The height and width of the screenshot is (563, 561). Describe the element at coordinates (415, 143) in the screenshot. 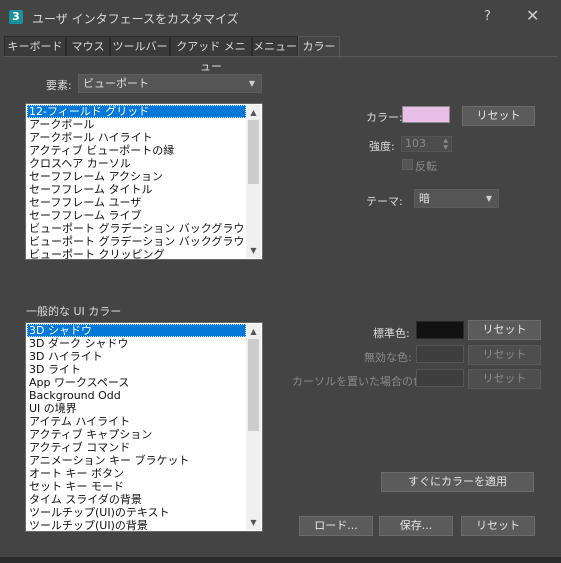

I see `intensity-value: 103` at that location.